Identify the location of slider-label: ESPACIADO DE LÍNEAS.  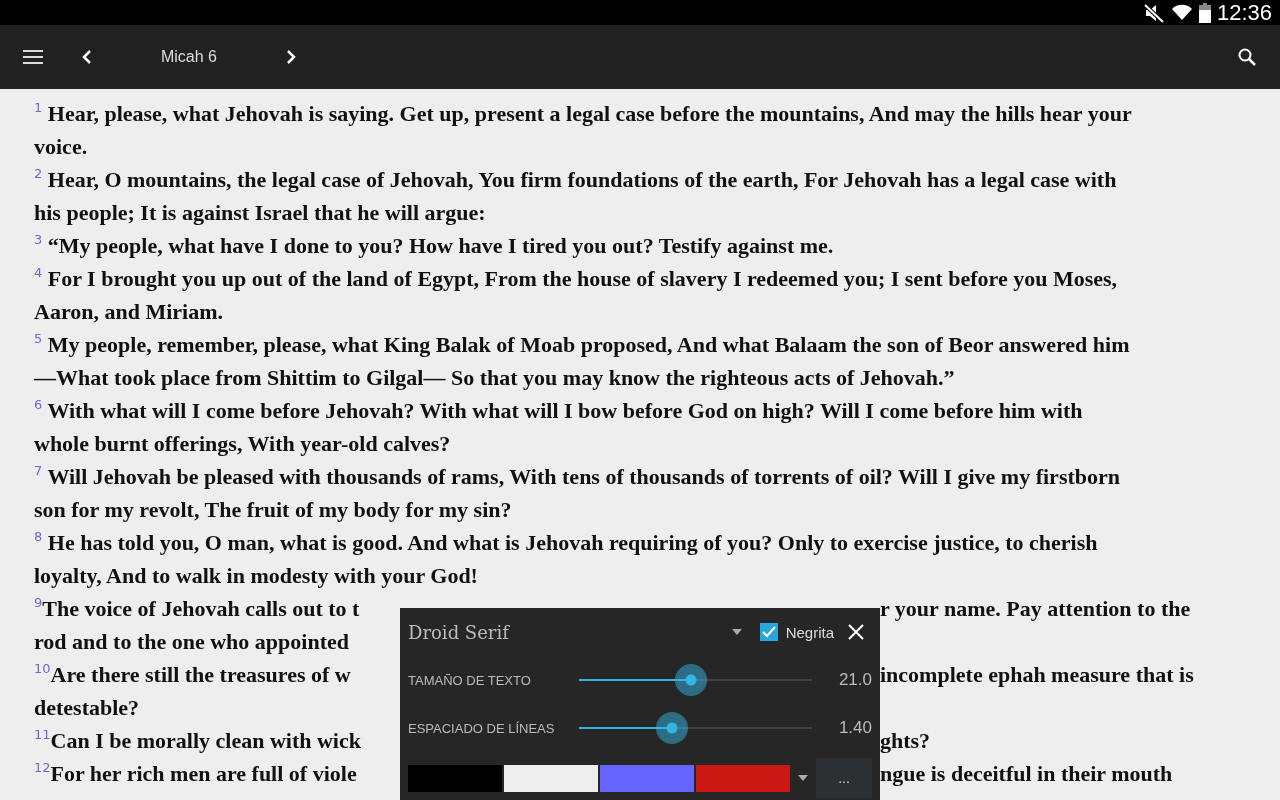
(482, 728).